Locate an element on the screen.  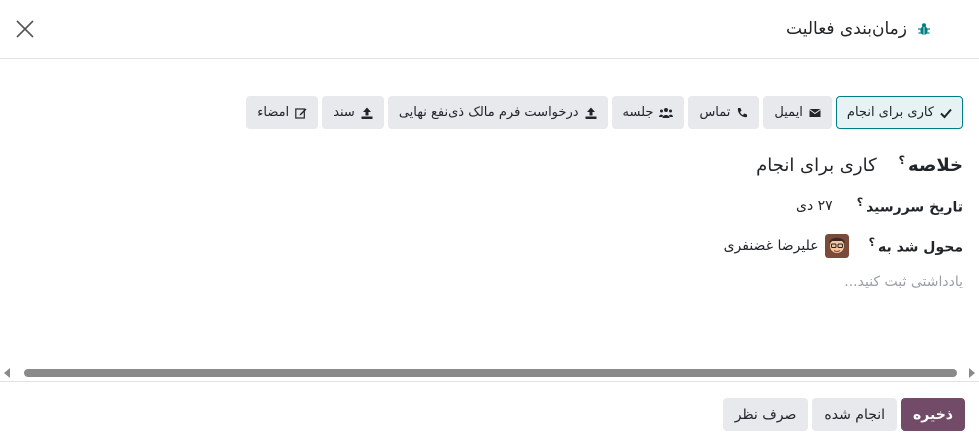
bug-icon is located at coordinates (924, 29).